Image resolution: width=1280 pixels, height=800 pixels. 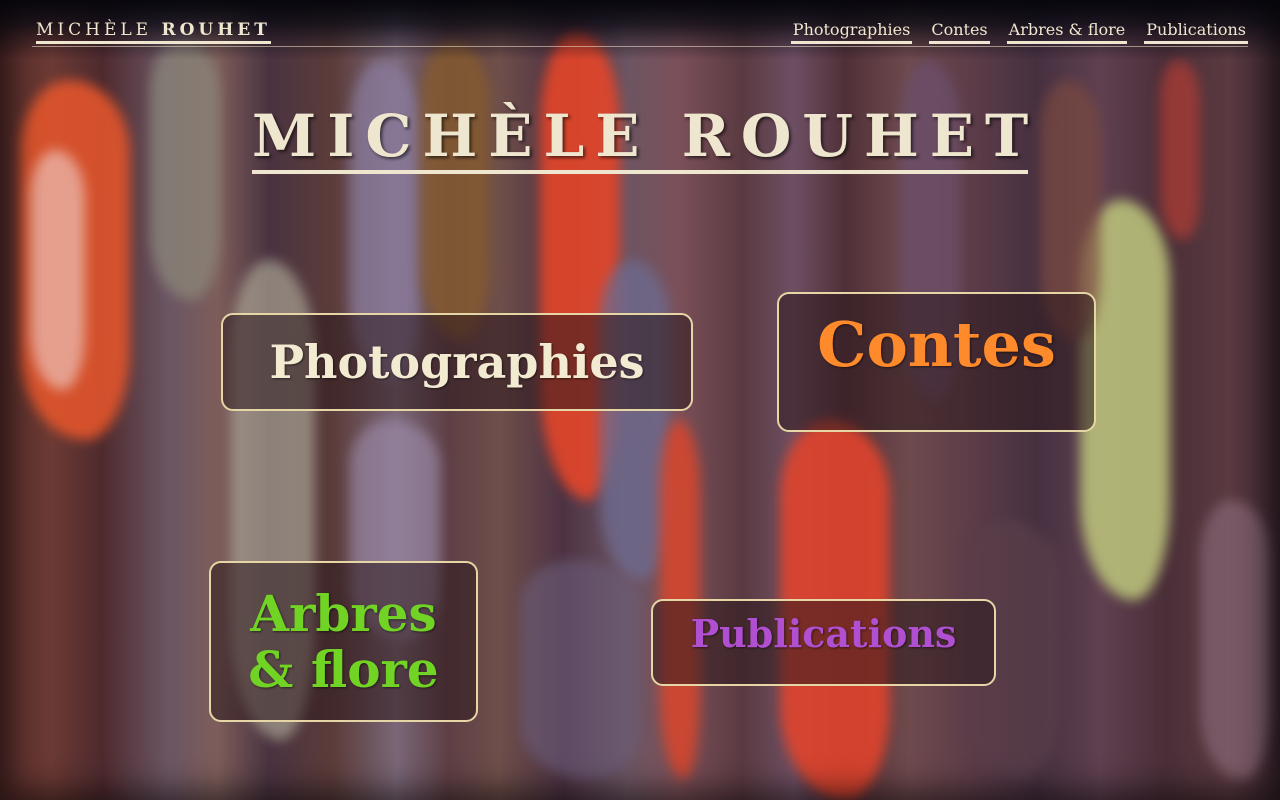 I want to click on hero-title-last-name: ROUHET, so click(x=860, y=136).